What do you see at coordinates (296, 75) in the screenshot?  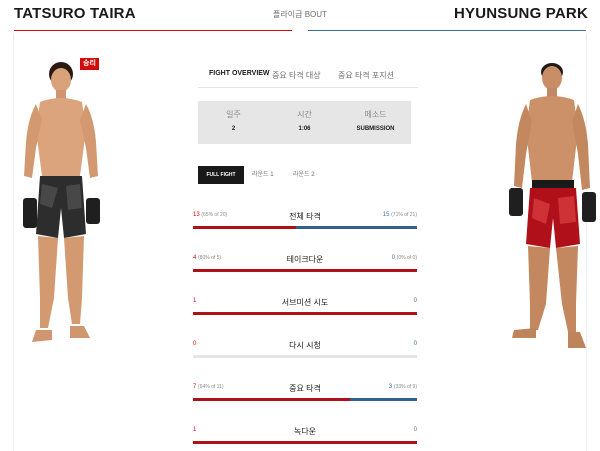 I see `tab-significant-strike-targets: 중요 타격 대상` at bounding box center [296, 75].